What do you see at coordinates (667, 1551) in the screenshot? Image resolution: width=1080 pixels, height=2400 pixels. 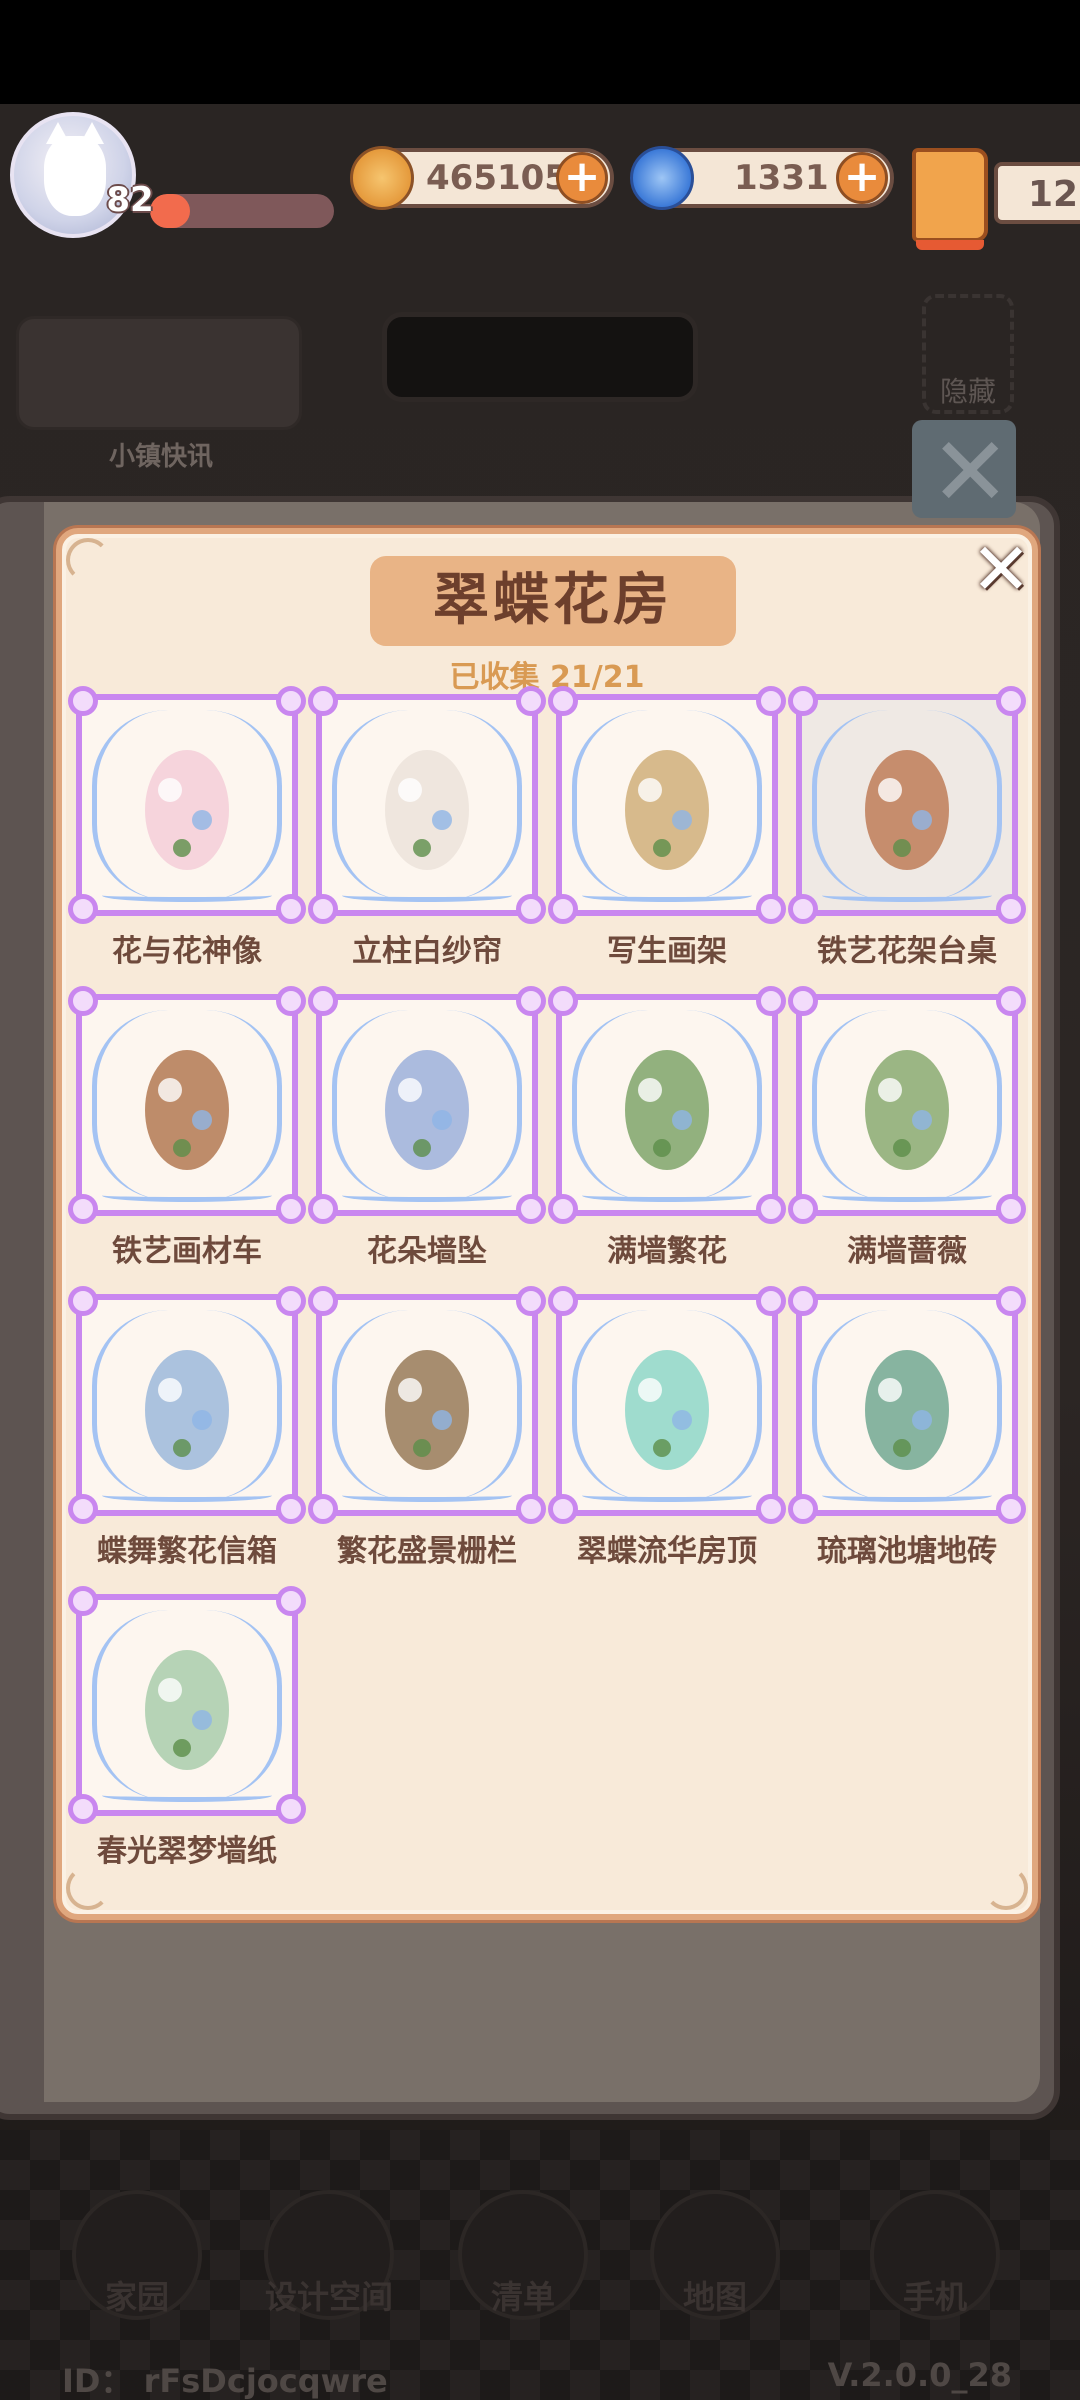 I see `item-label: 翠蝶流华房顶` at bounding box center [667, 1551].